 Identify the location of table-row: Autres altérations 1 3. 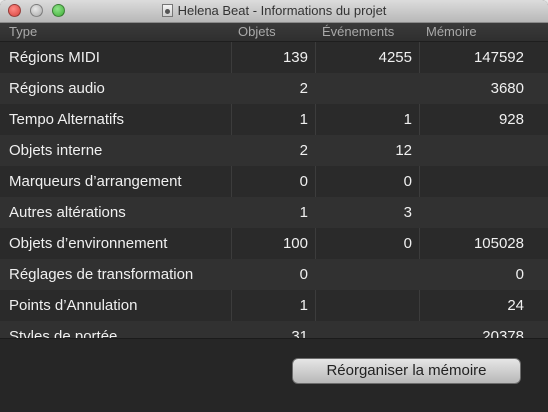
(274, 212).